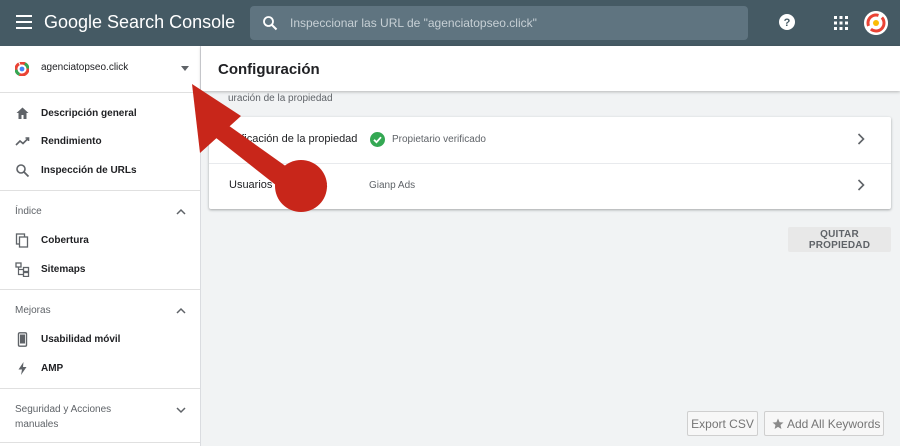 This screenshot has width=900, height=446. Describe the element at coordinates (89, 170) in the screenshot. I see `sidebar-item-label: Inspección de URLs` at that location.